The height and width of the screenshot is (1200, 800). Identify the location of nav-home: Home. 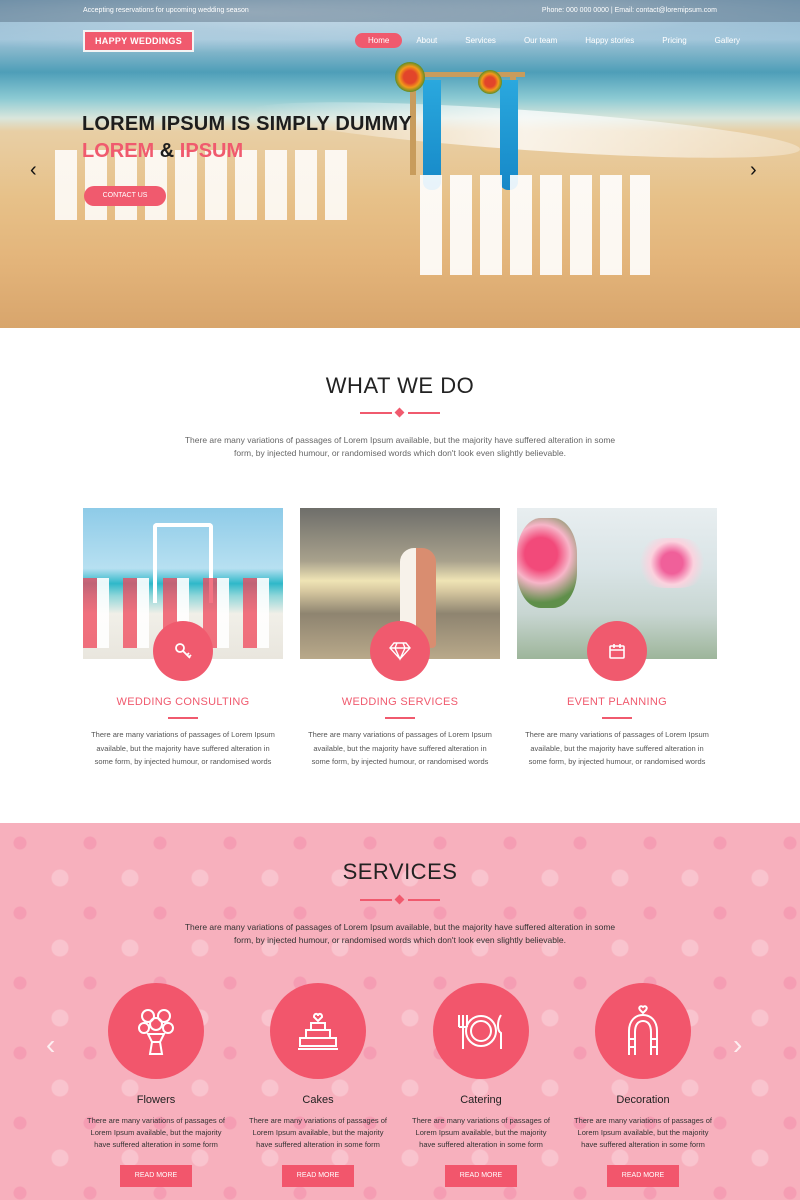
(379, 40).